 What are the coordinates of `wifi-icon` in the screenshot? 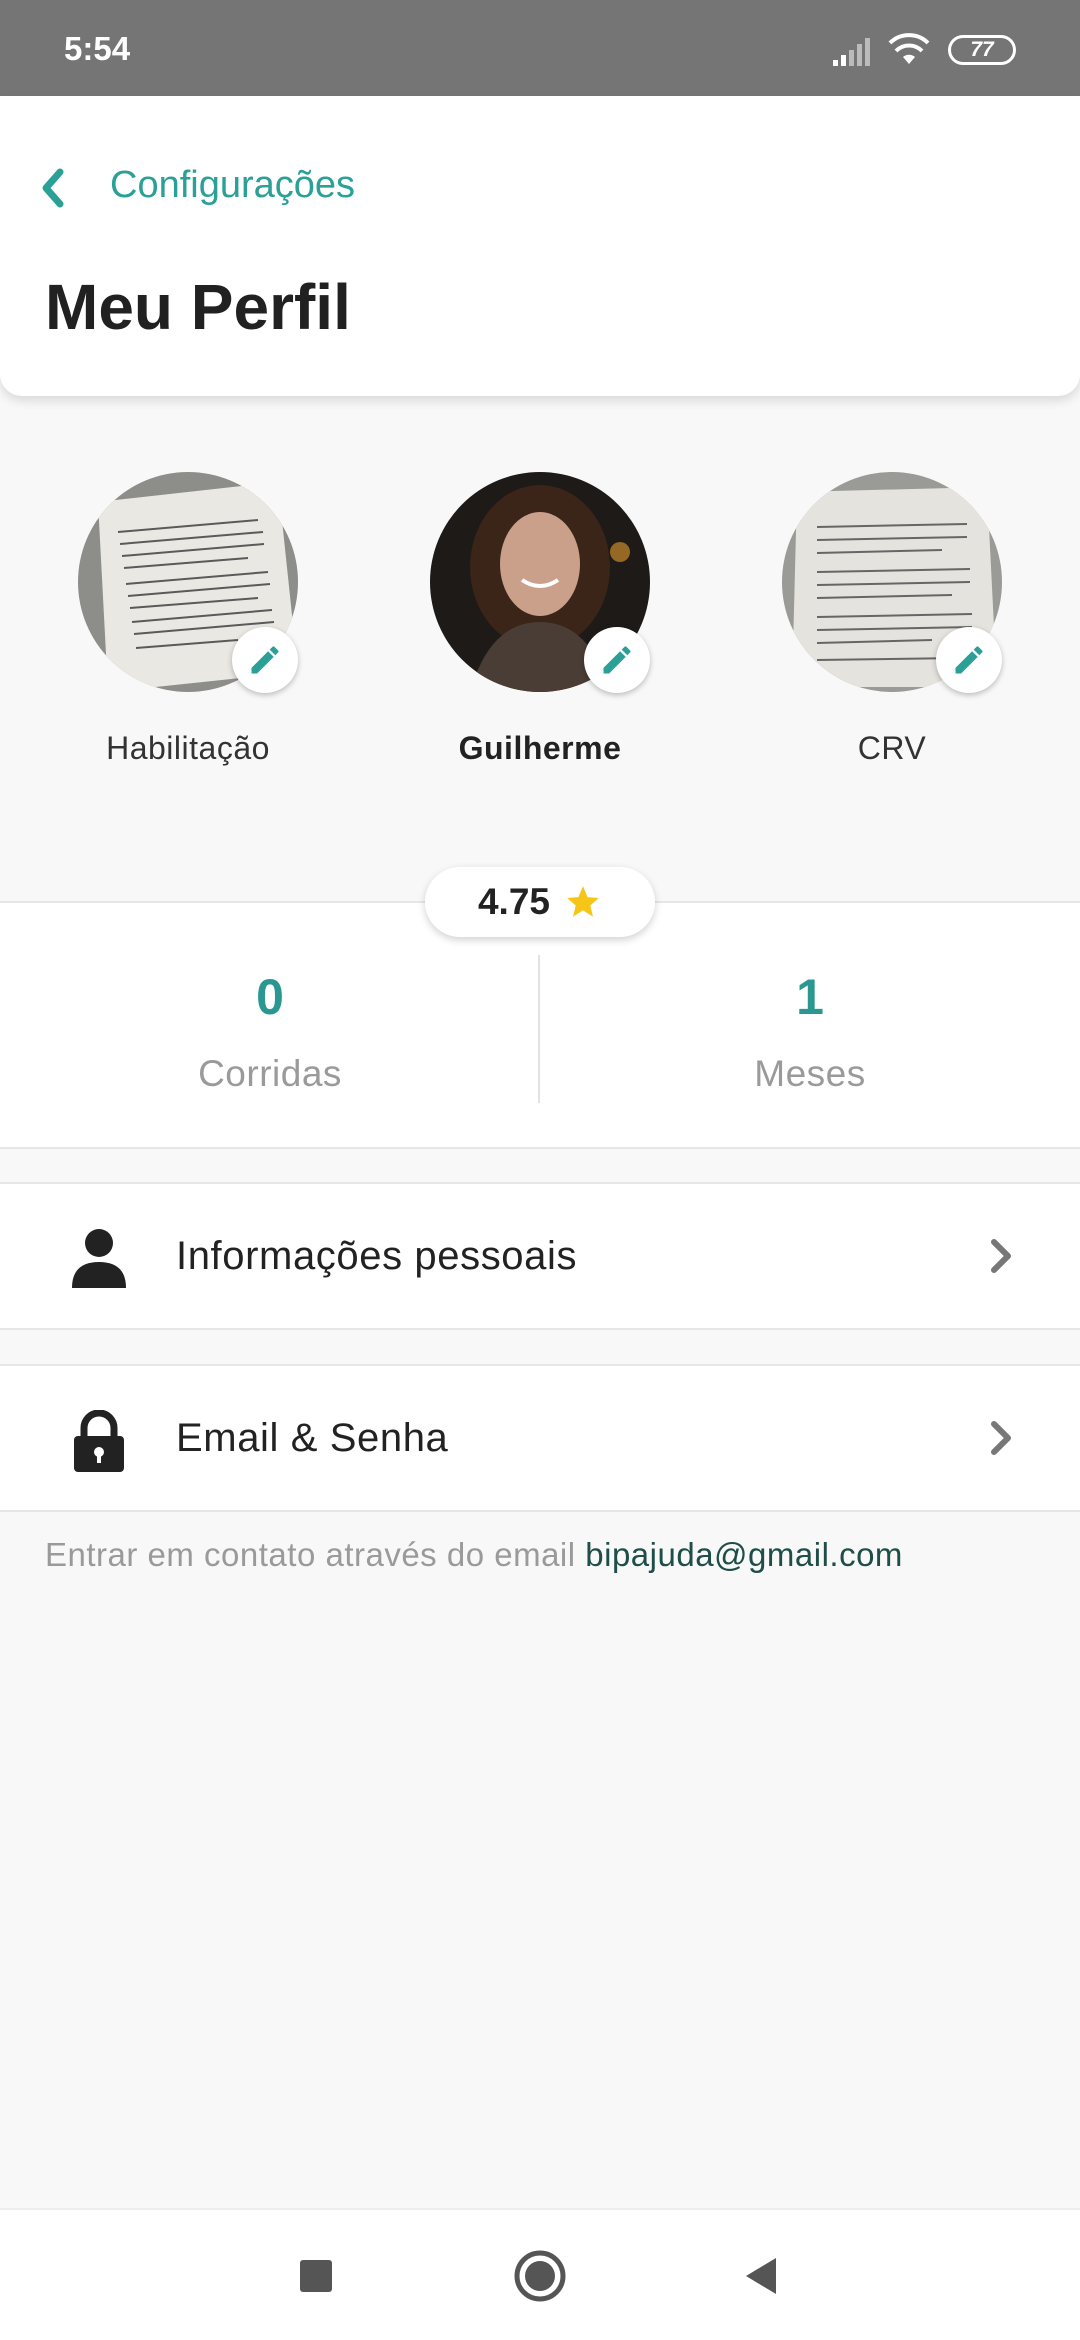 It's located at (909, 48).